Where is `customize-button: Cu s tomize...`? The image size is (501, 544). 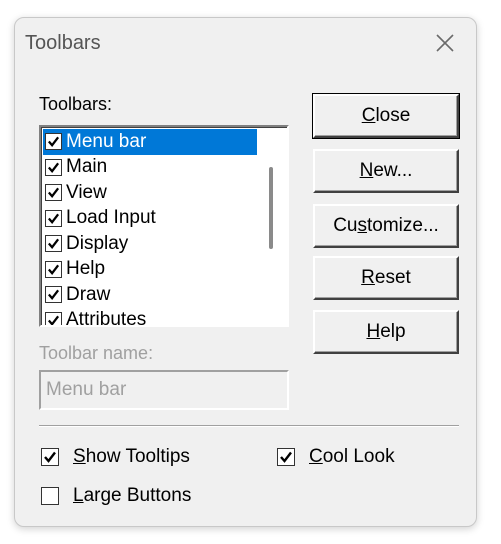
customize-button: Cu s tomize... is located at coordinates (386, 226).